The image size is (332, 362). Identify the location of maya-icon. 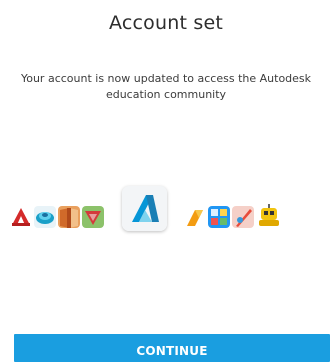
(45, 217).